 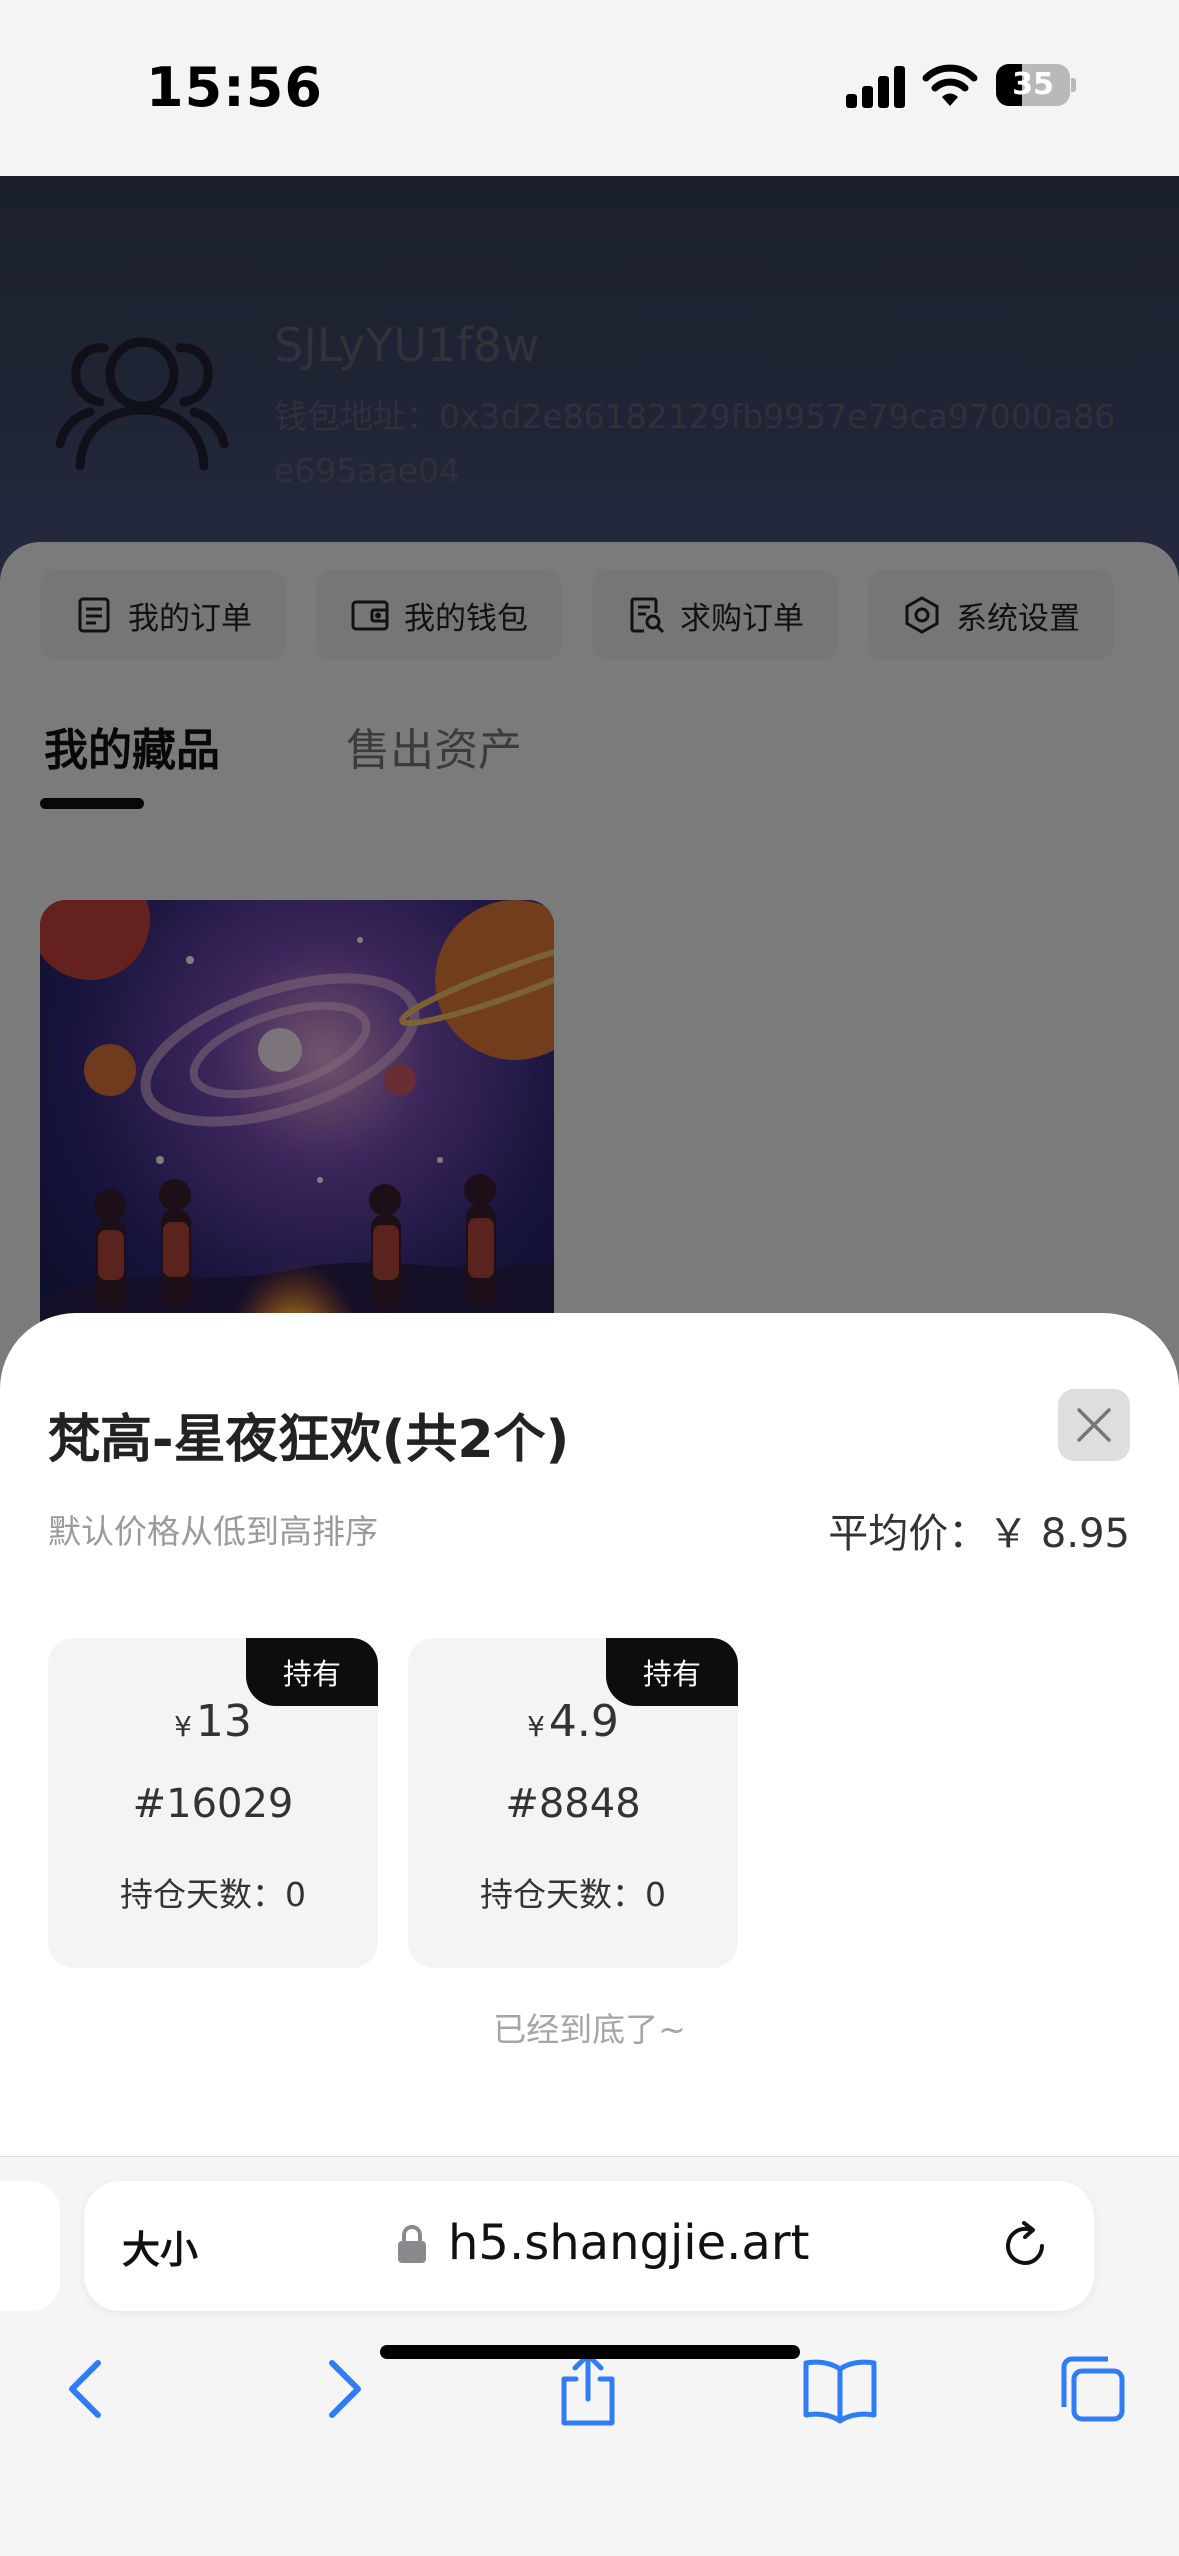 What do you see at coordinates (628, 2243) in the screenshot?
I see `url-text: h5.shangjie.art` at bounding box center [628, 2243].